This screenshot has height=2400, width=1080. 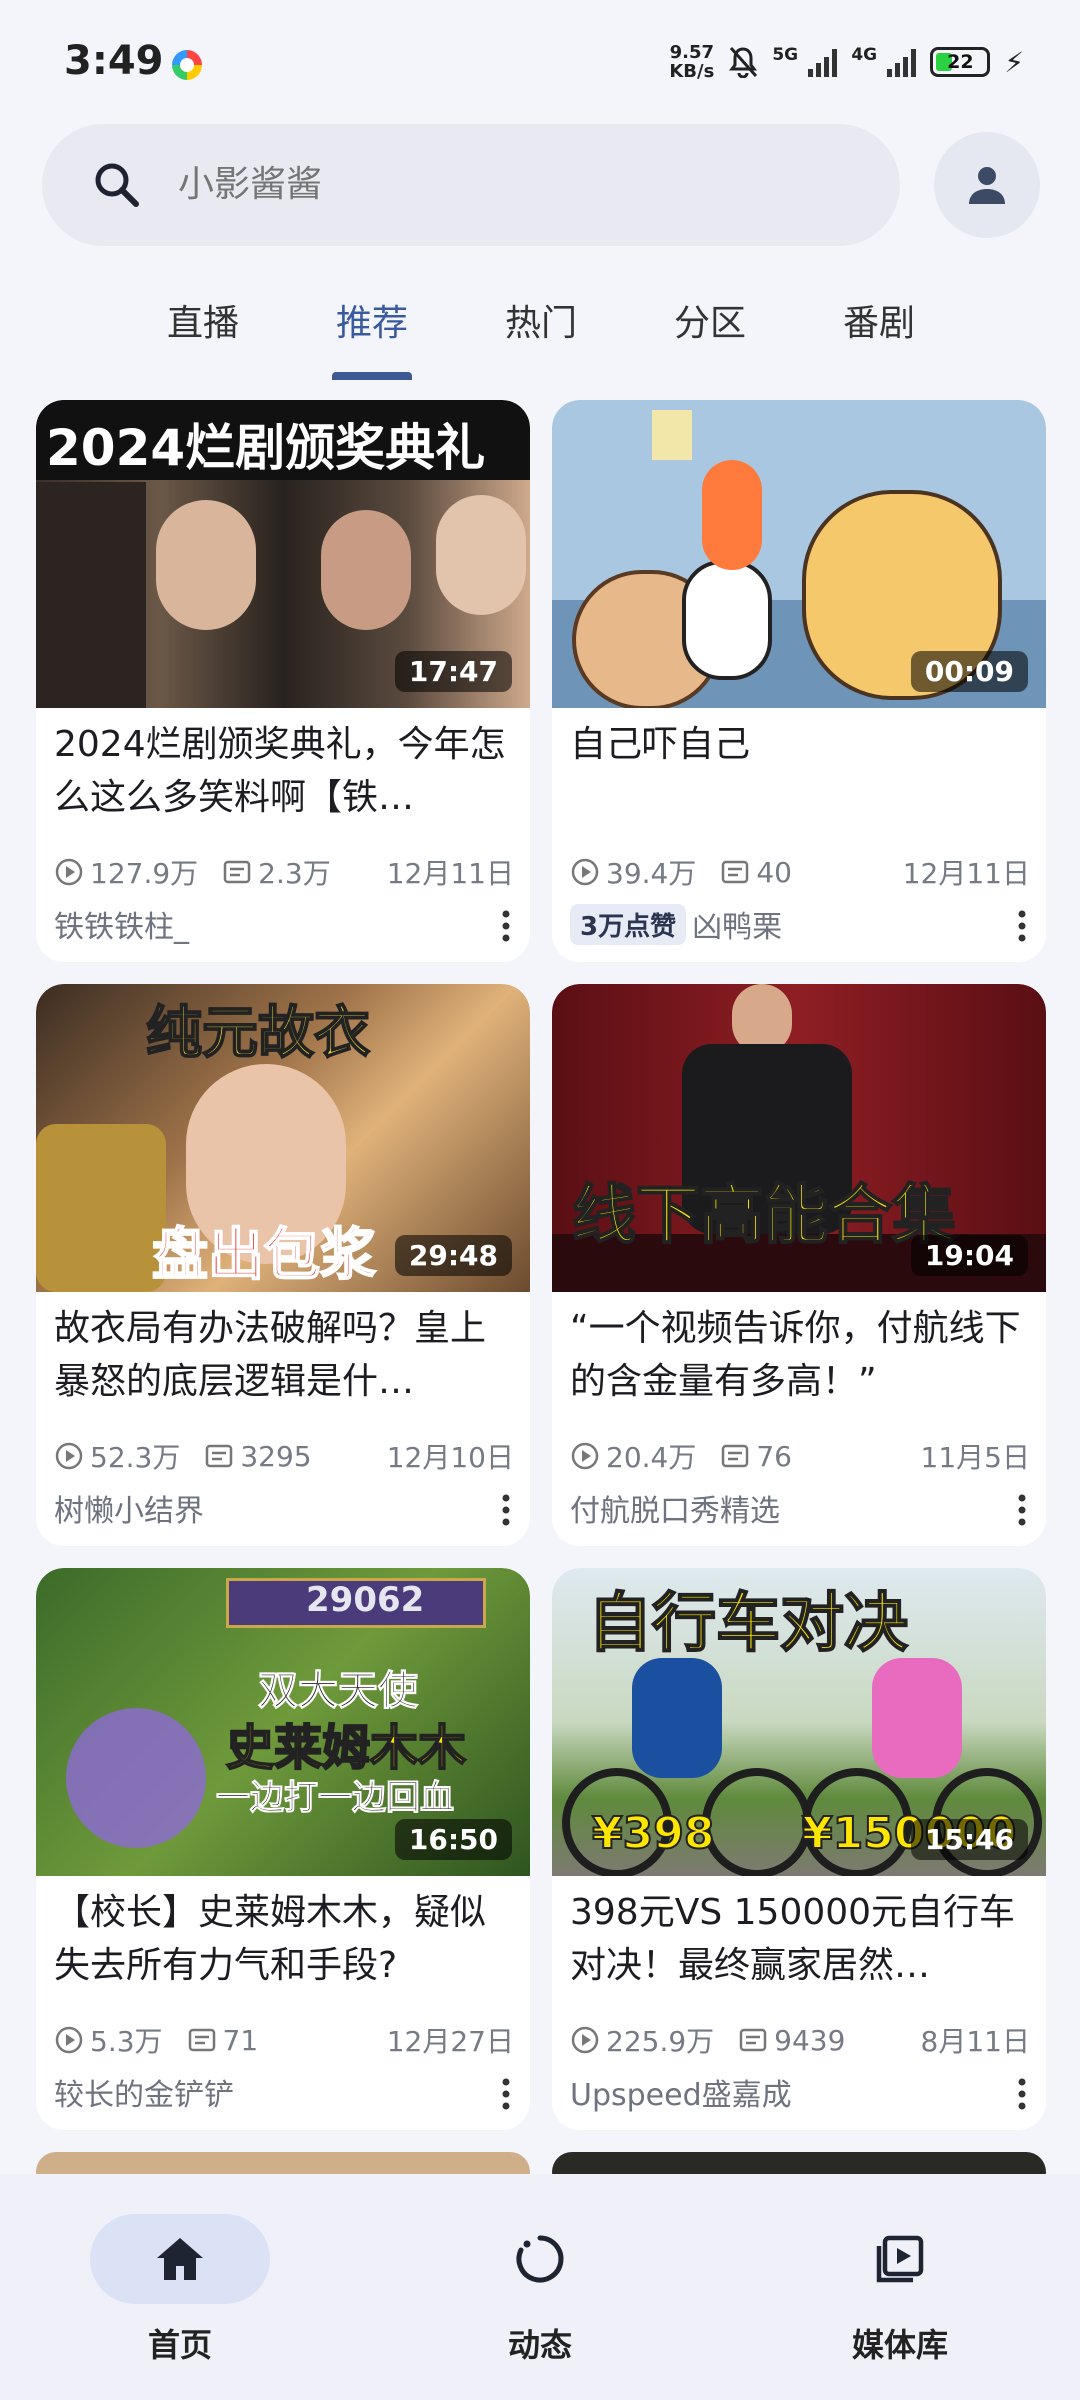 I want to click on author-name: 铁铁铁柱_, so click(x=121, y=924).